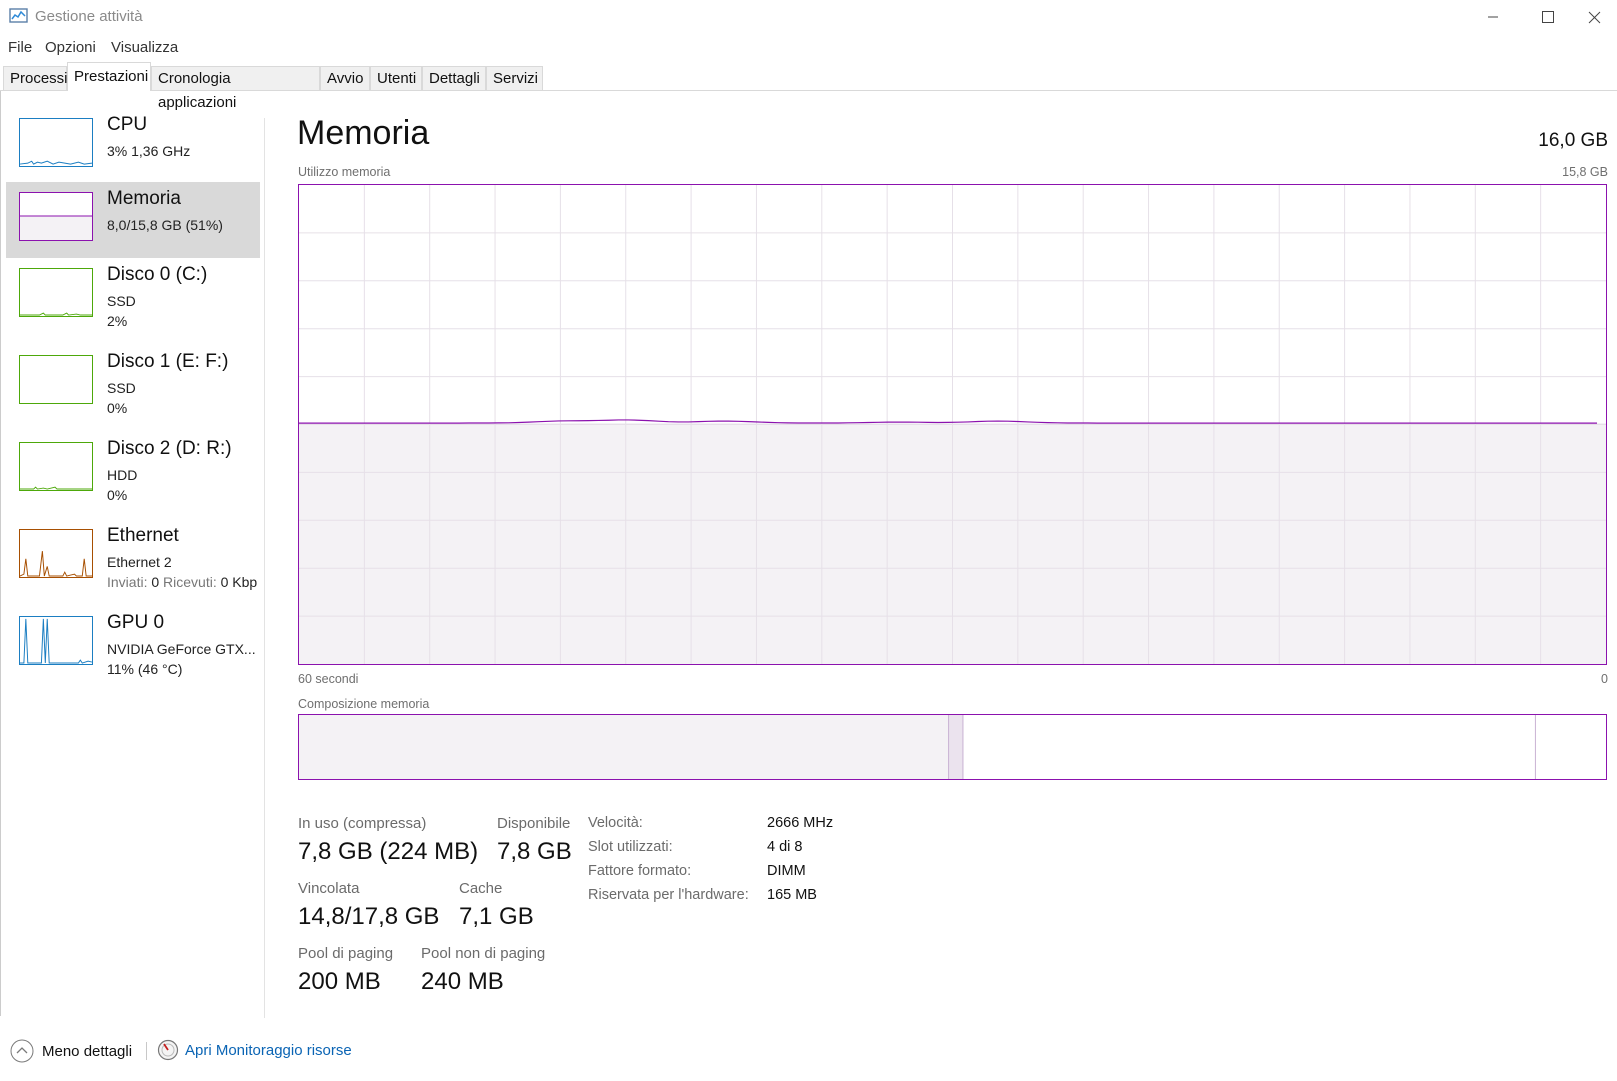 Image resolution: width=1617 pixels, height=1081 pixels. I want to click on committed-value: 14,8/17,8 GB, so click(369, 916).